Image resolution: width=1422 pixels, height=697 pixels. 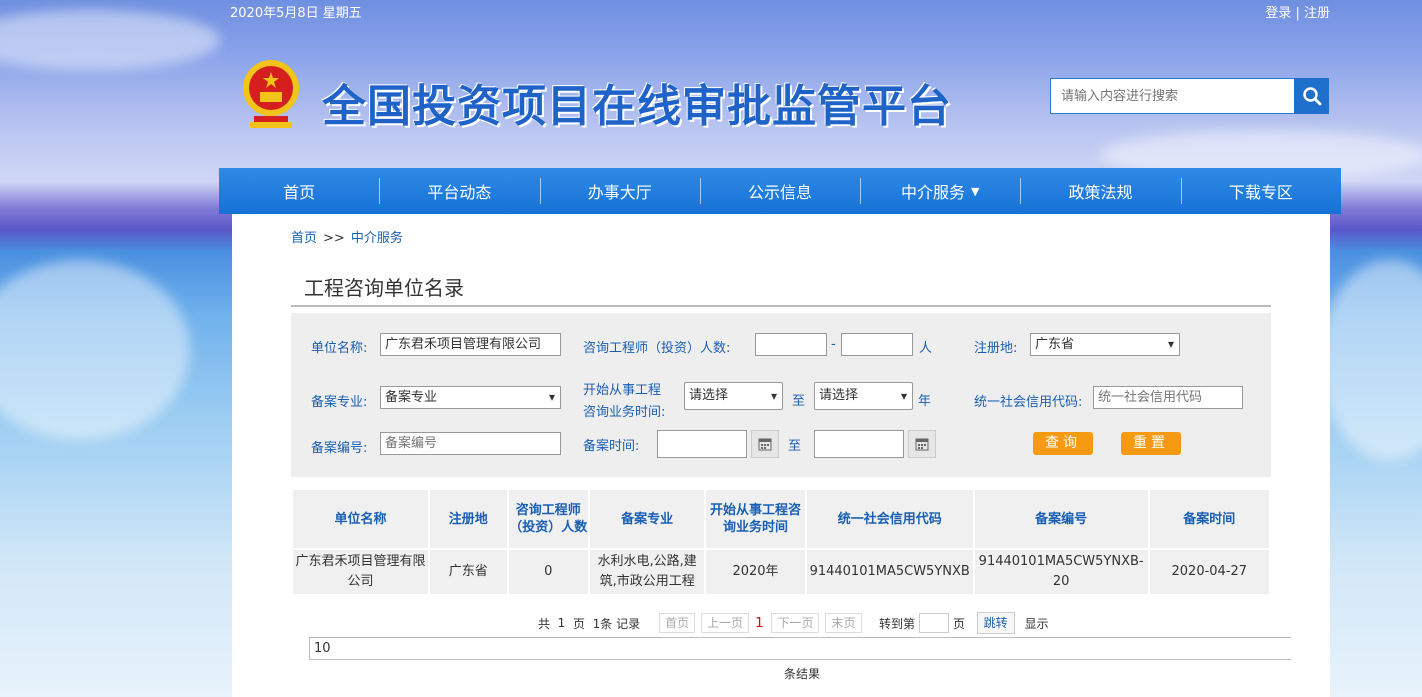 I want to click on to-label: 至, so click(x=799, y=401).